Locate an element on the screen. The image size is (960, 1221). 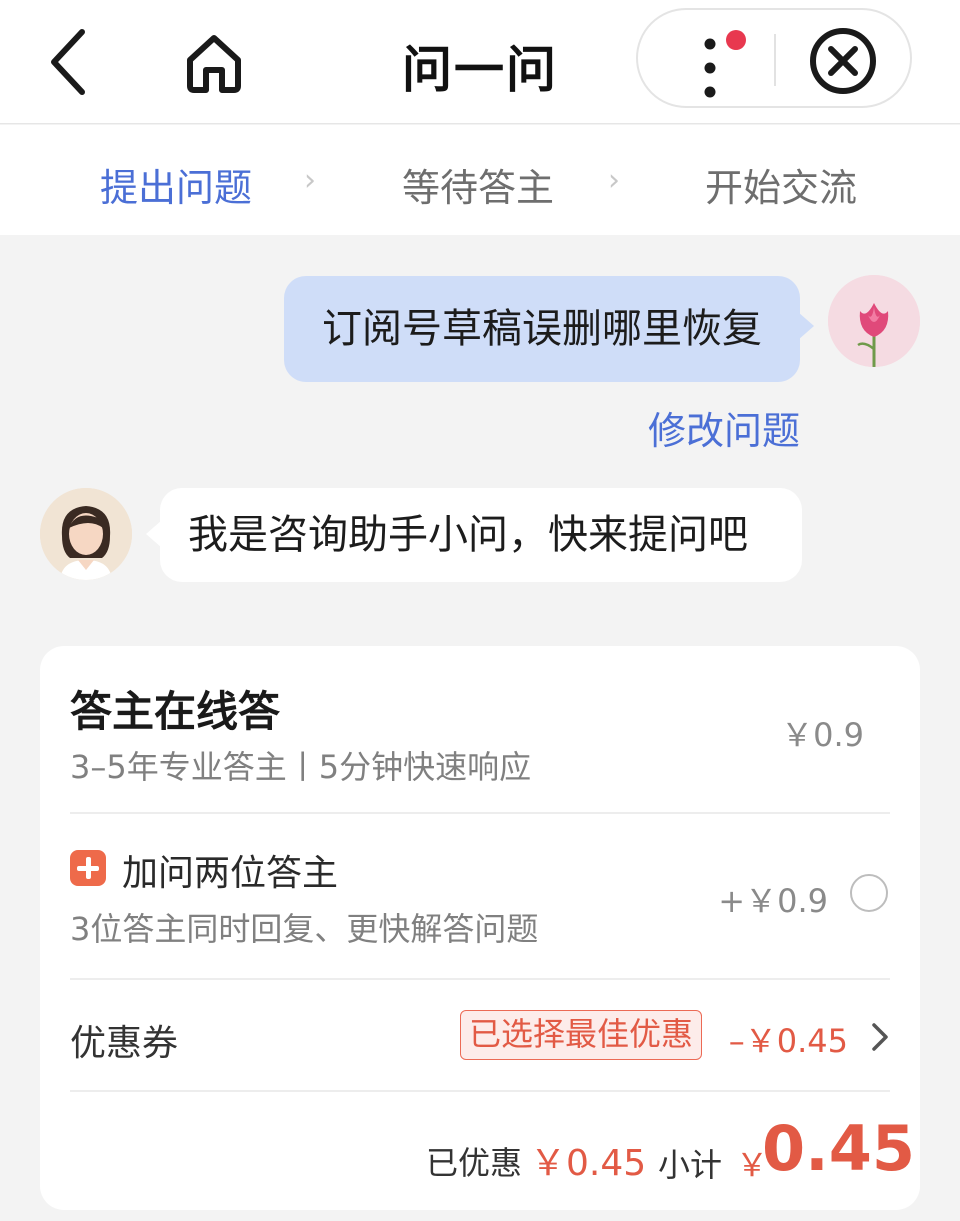
addon-radio is located at coordinates (869, 893).